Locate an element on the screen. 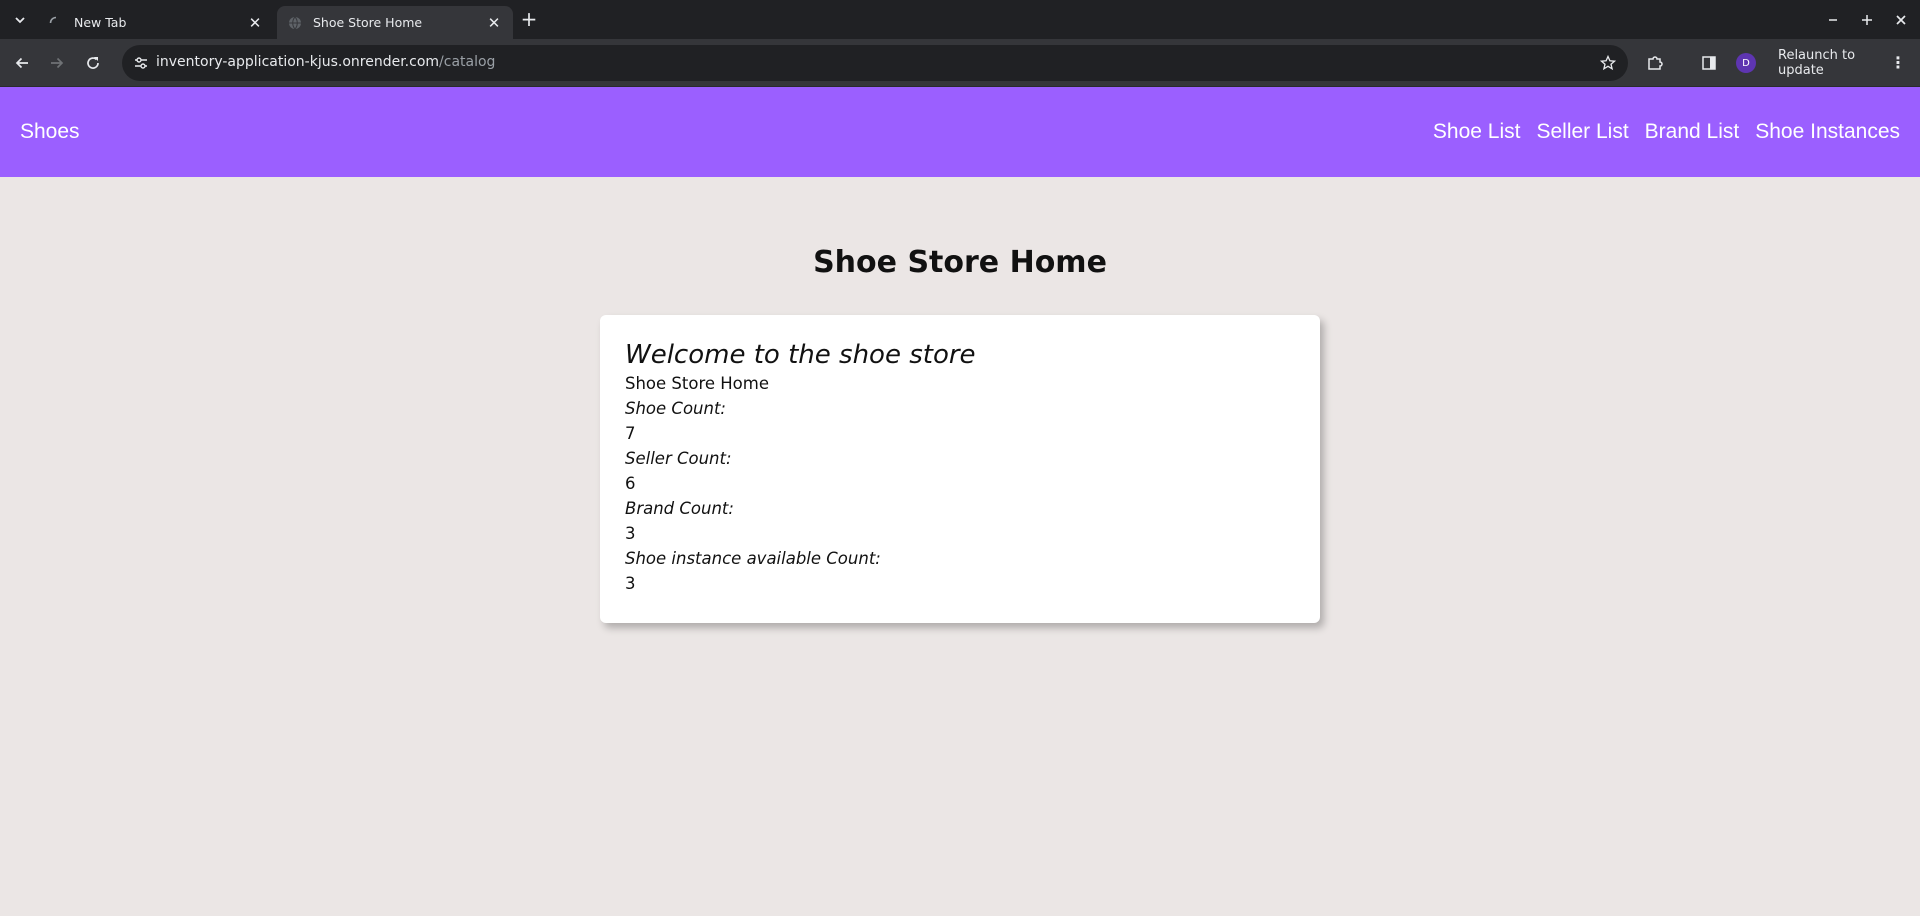  new-tab-button: + is located at coordinates (529, 19).